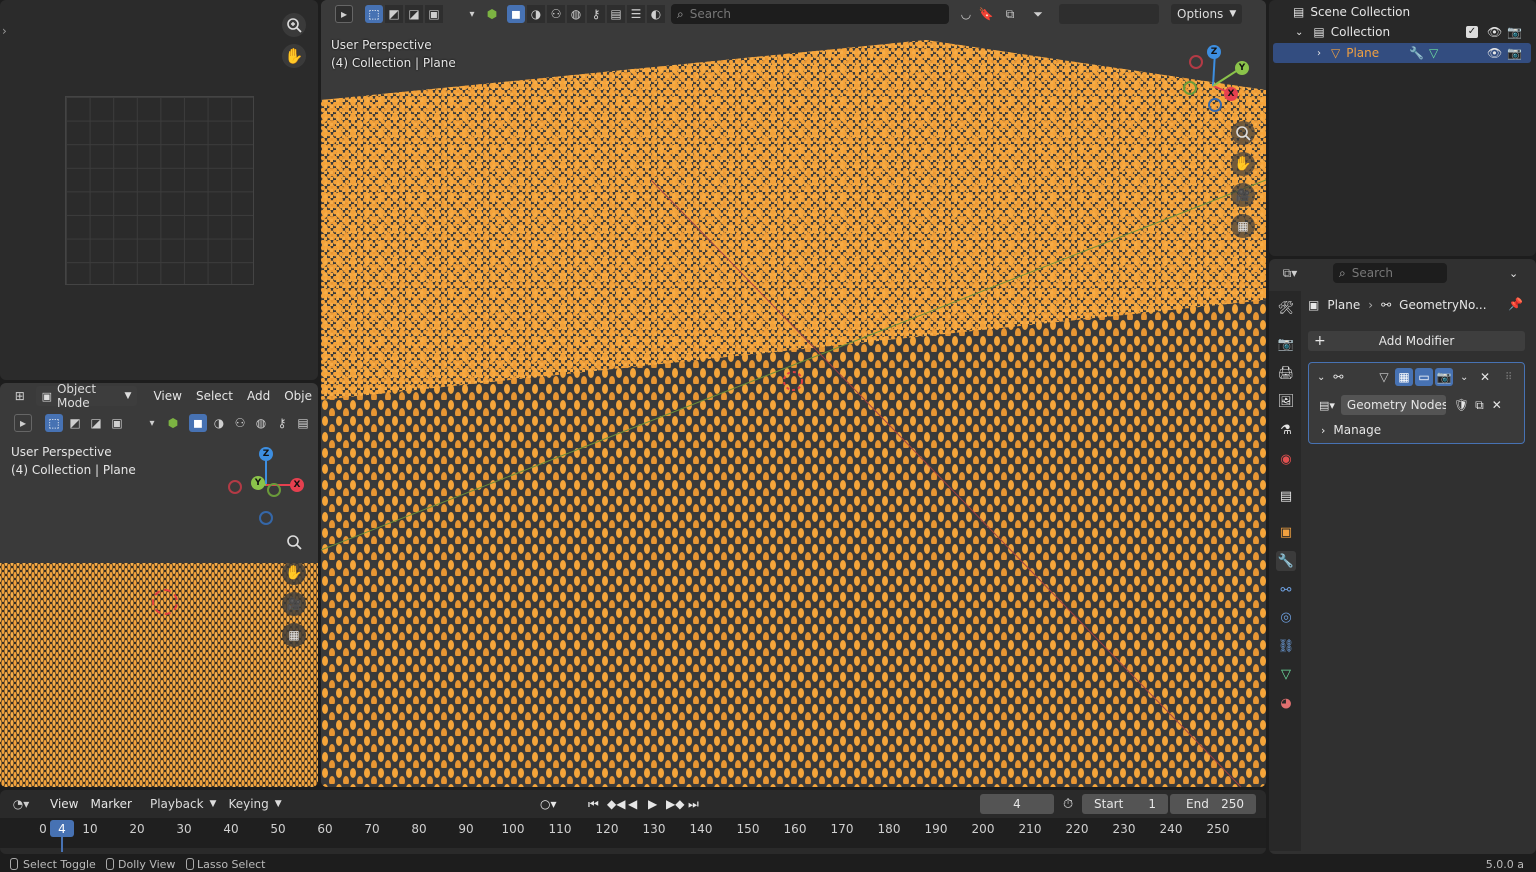 This screenshot has width=1536, height=872. What do you see at coordinates (1461, 405) in the screenshot?
I see `fake-user-icon: 🛡` at bounding box center [1461, 405].